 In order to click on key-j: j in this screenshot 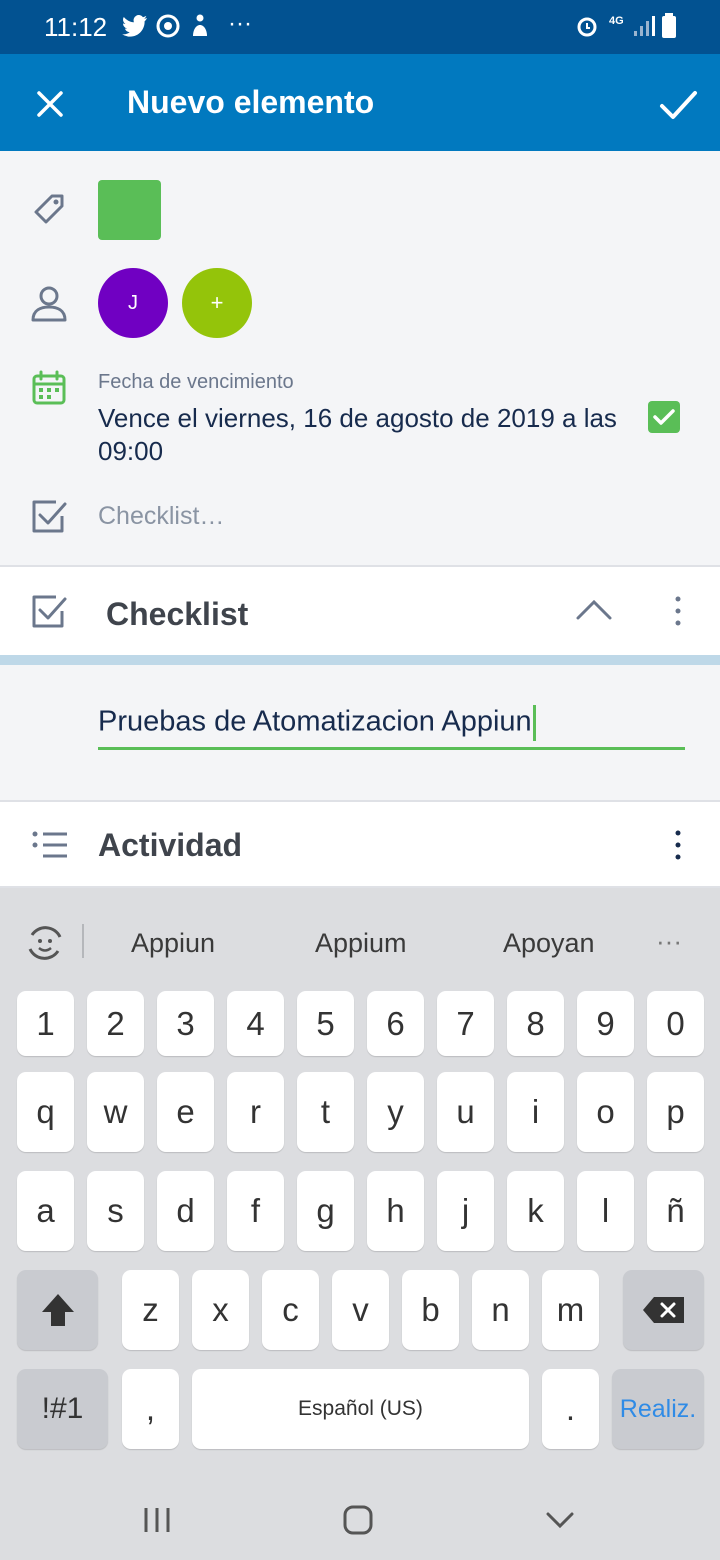, I will do `click(465, 1211)`.